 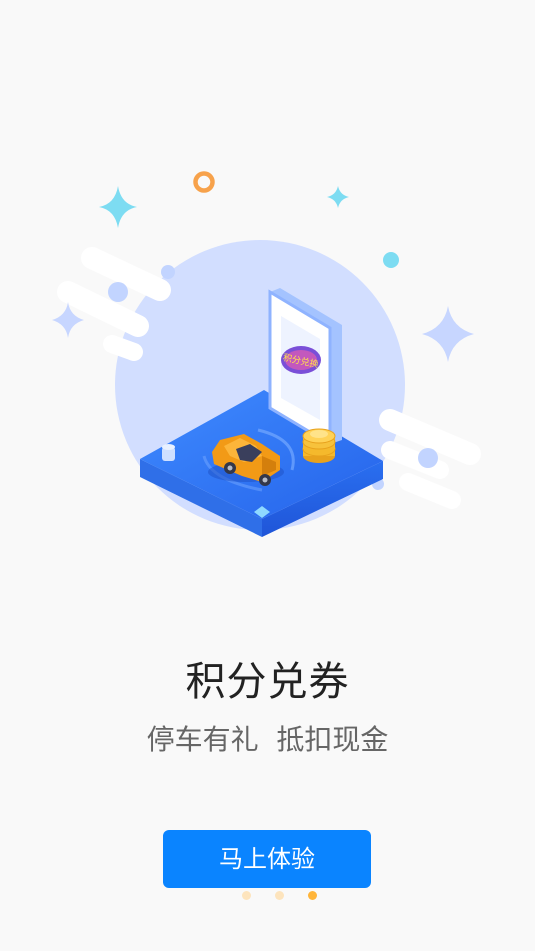 I want to click on ring-icon, so click(x=204, y=182).